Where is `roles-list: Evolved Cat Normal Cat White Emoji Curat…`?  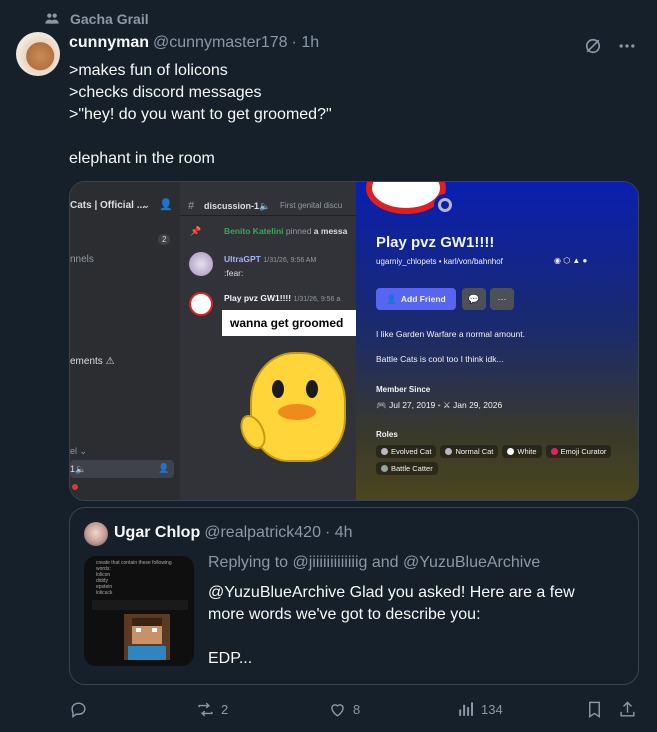 roles-list: Evolved Cat Normal Cat White Emoji Curat… is located at coordinates (501, 460).